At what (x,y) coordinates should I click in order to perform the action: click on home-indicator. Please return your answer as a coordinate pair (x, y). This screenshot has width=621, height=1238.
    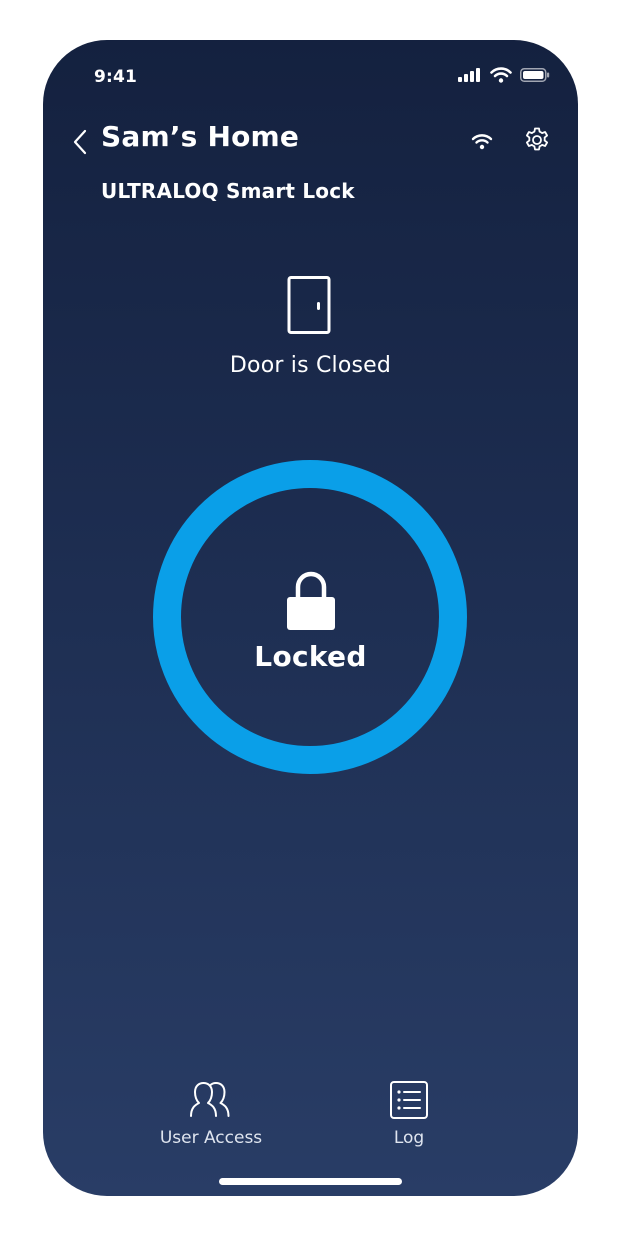
    Looking at the image, I should click on (310, 1181).